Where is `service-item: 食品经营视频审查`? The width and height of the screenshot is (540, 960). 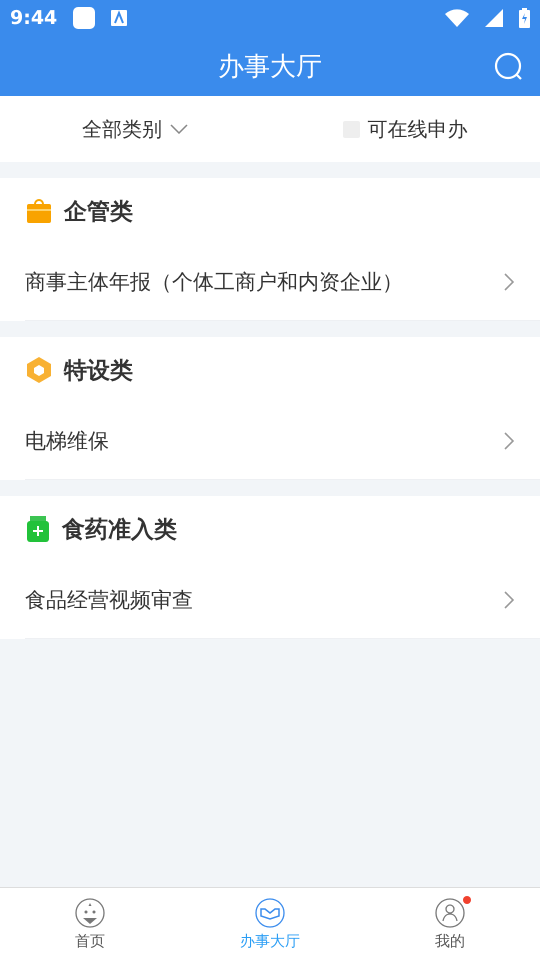 service-item: 食品经营视频审查 is located at coordinates (282, 600).